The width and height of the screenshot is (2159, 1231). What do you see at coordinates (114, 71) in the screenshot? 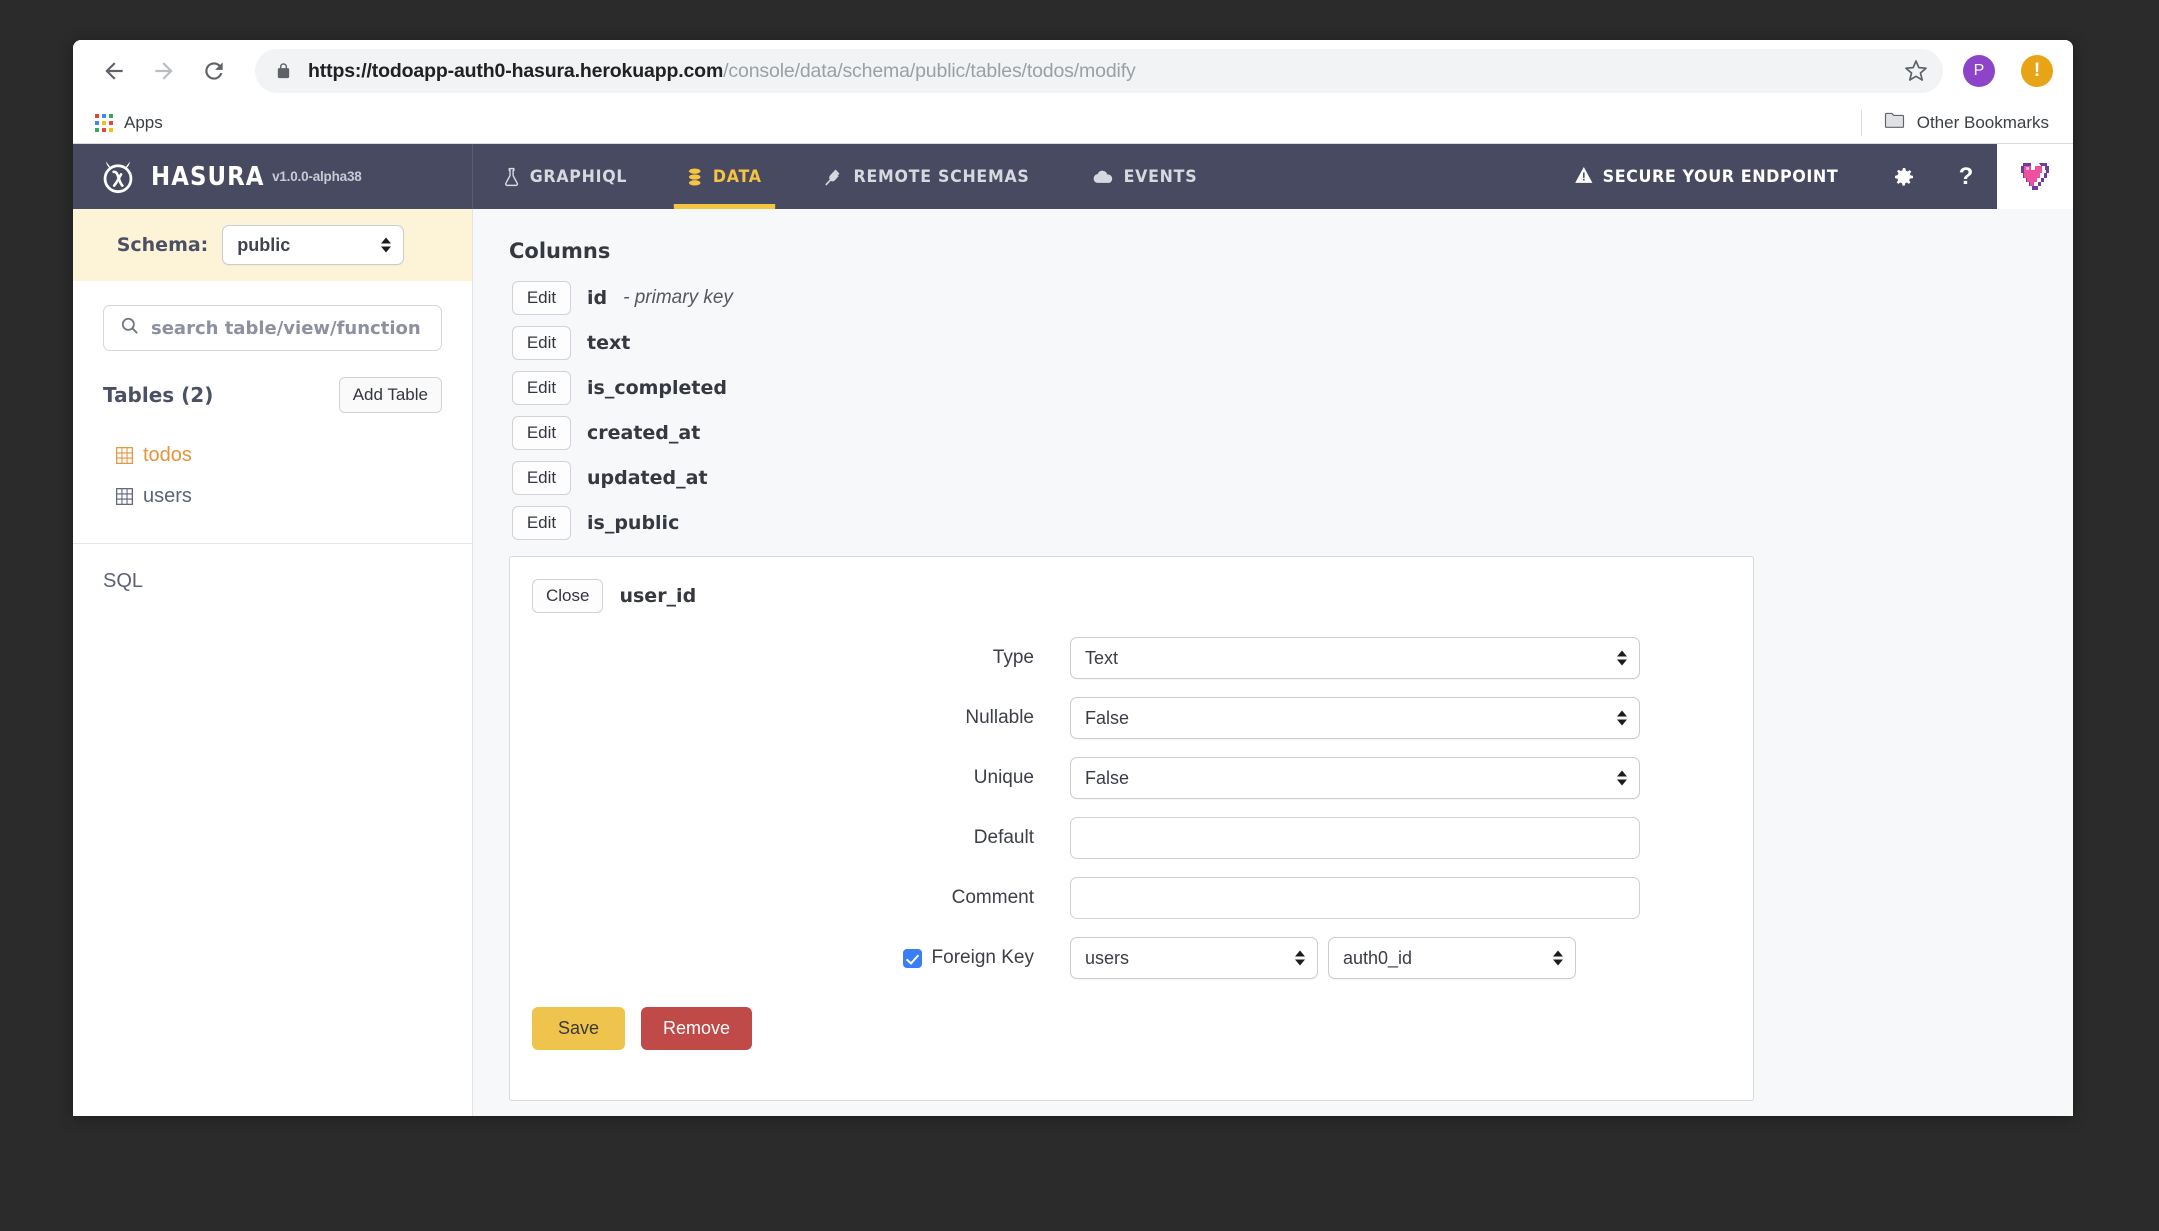
I see `back-icon` at bounding box center [114, 71].